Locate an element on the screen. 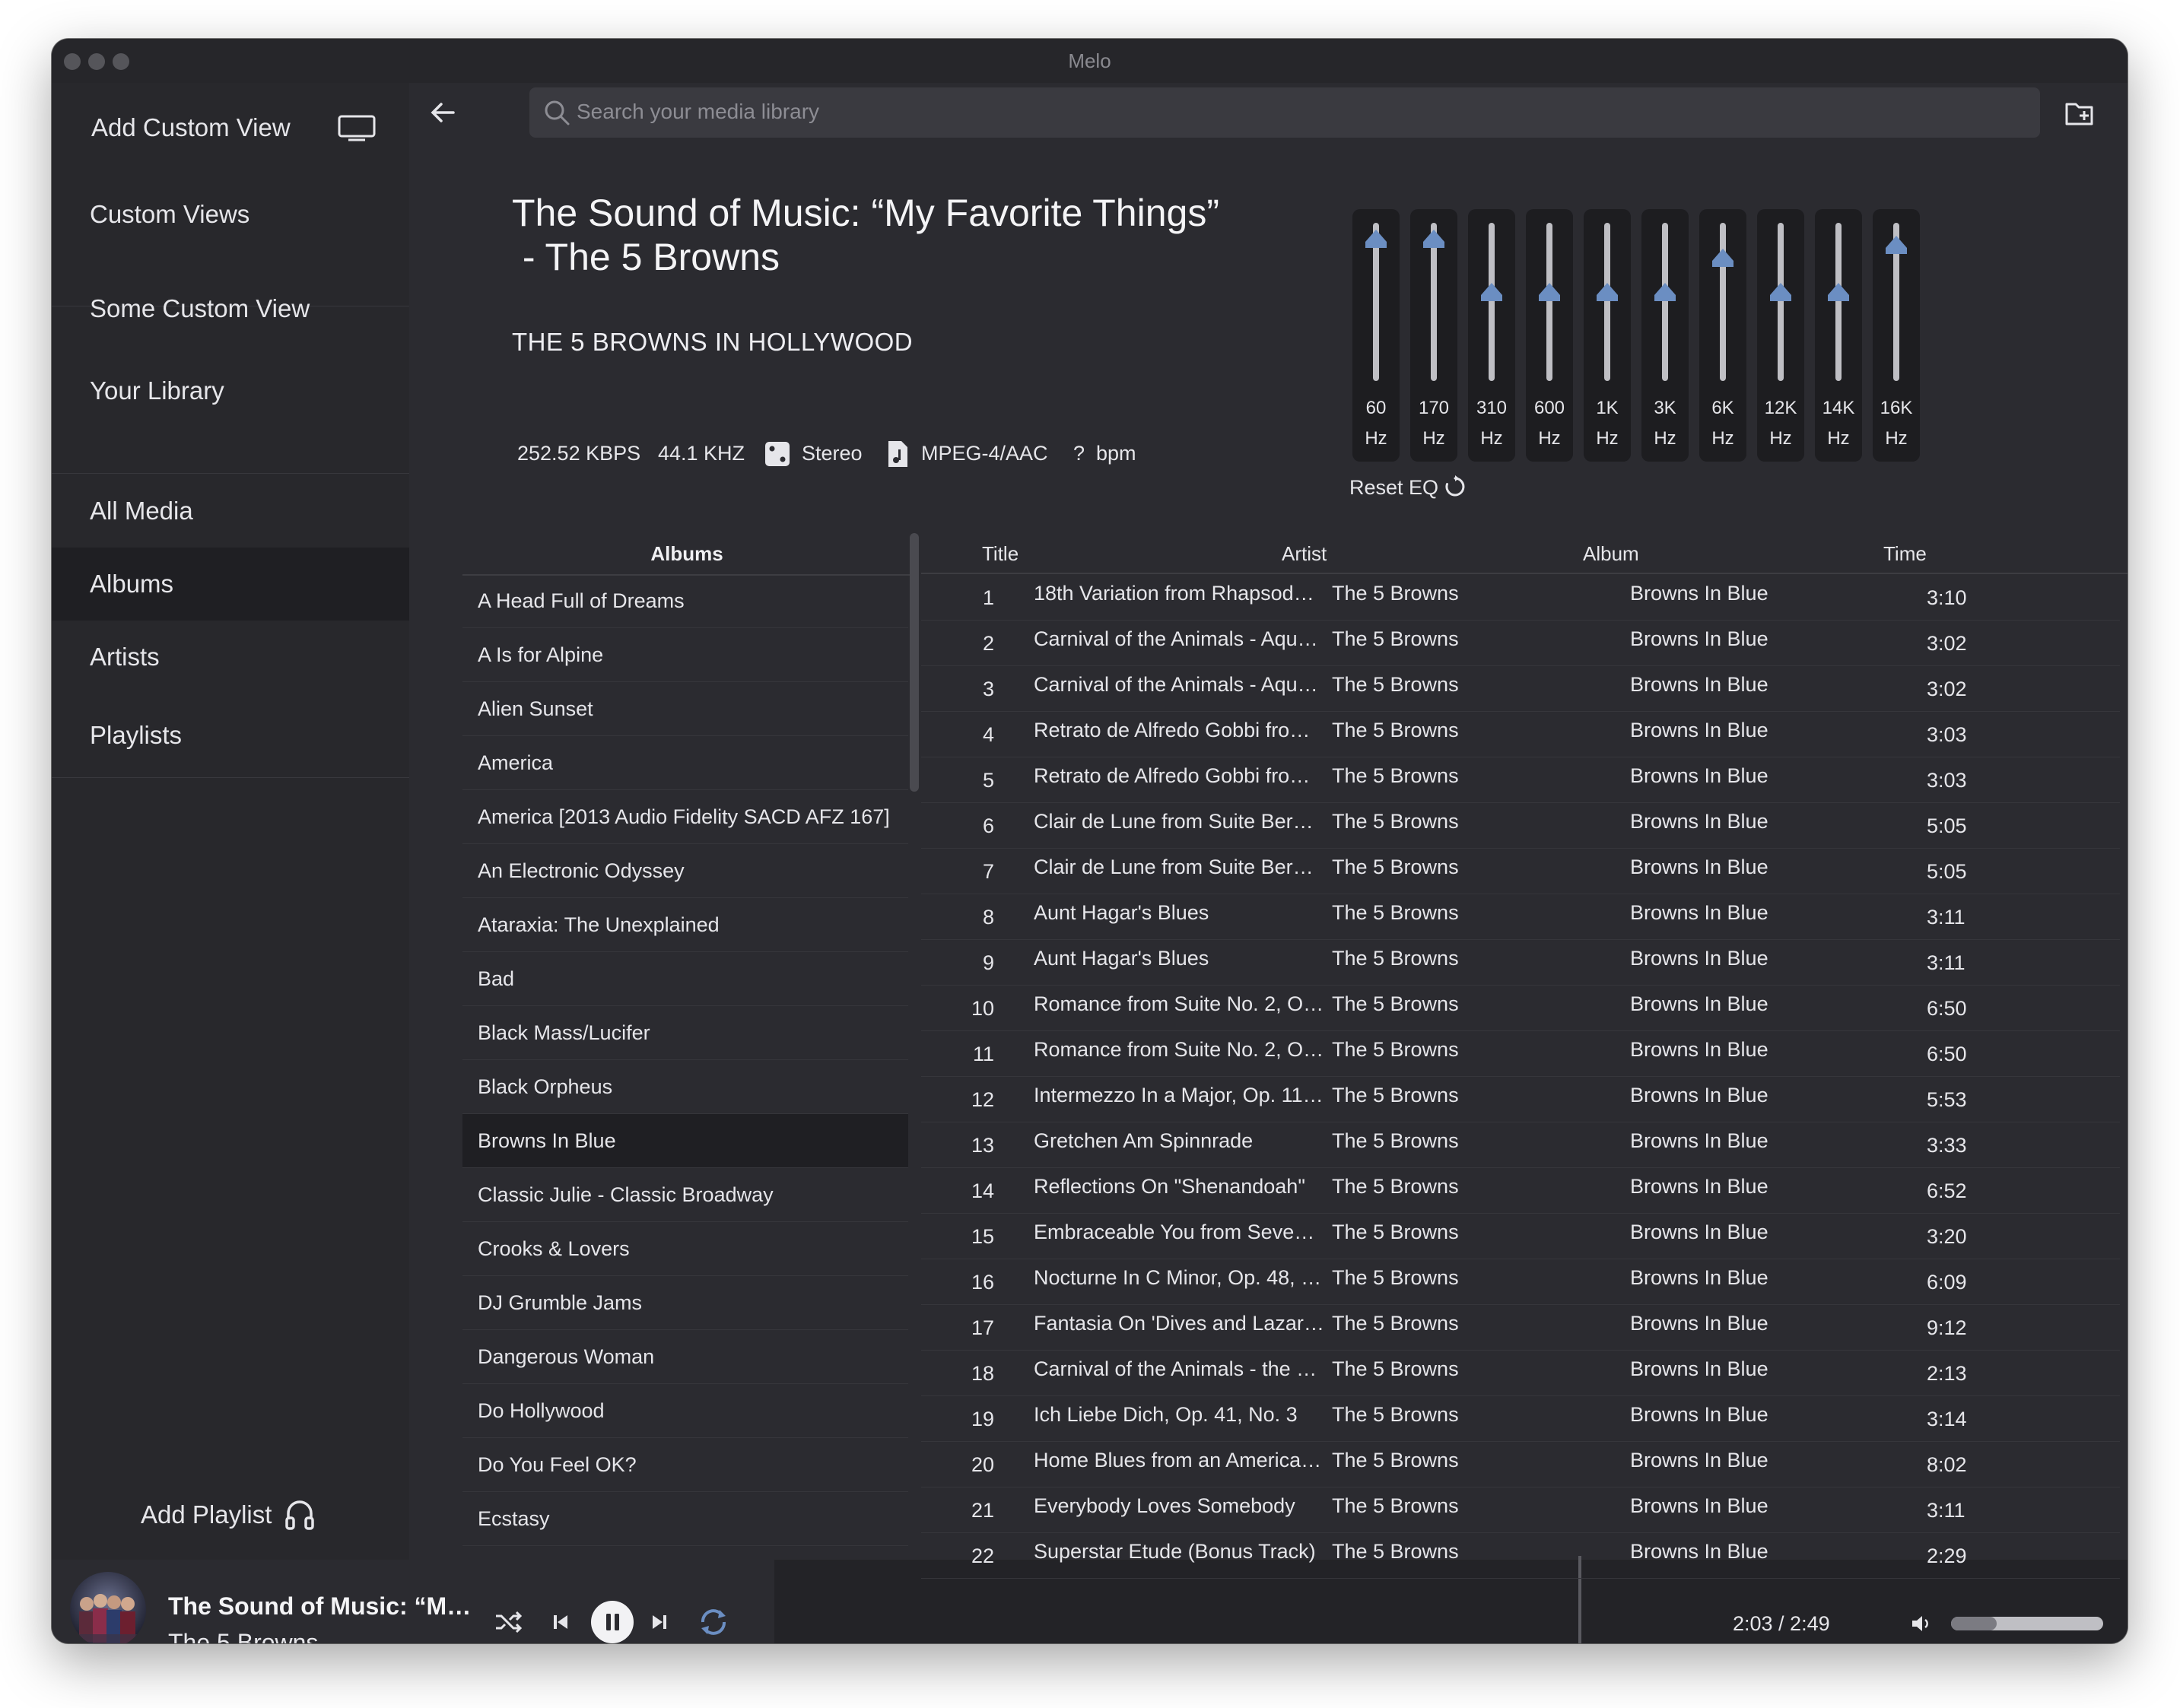  add-playlist-button: Add Playlist is located at coordinates (230, 1515).